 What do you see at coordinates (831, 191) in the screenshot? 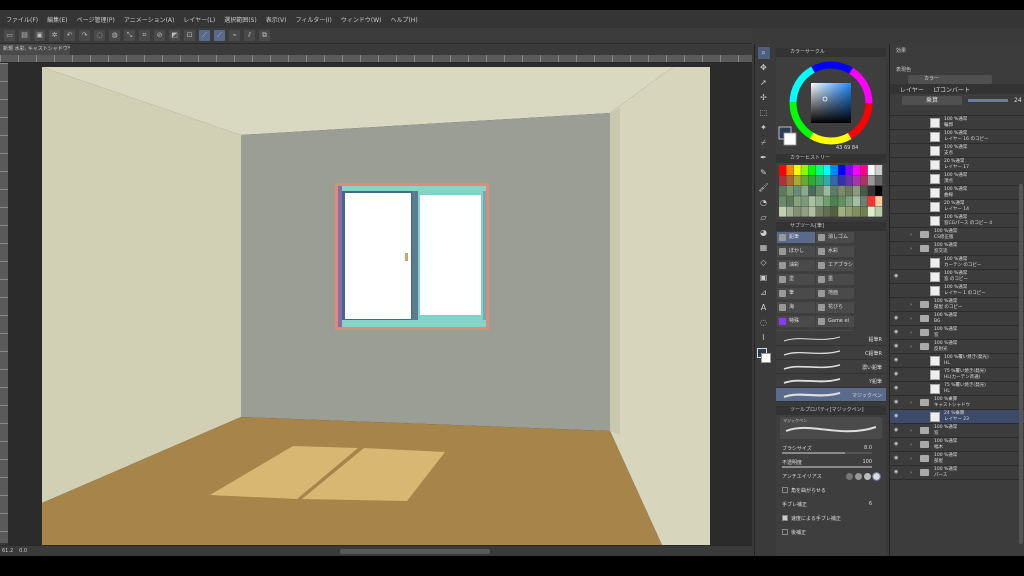
I see `color-swatches` at bounding box center [831, 191].